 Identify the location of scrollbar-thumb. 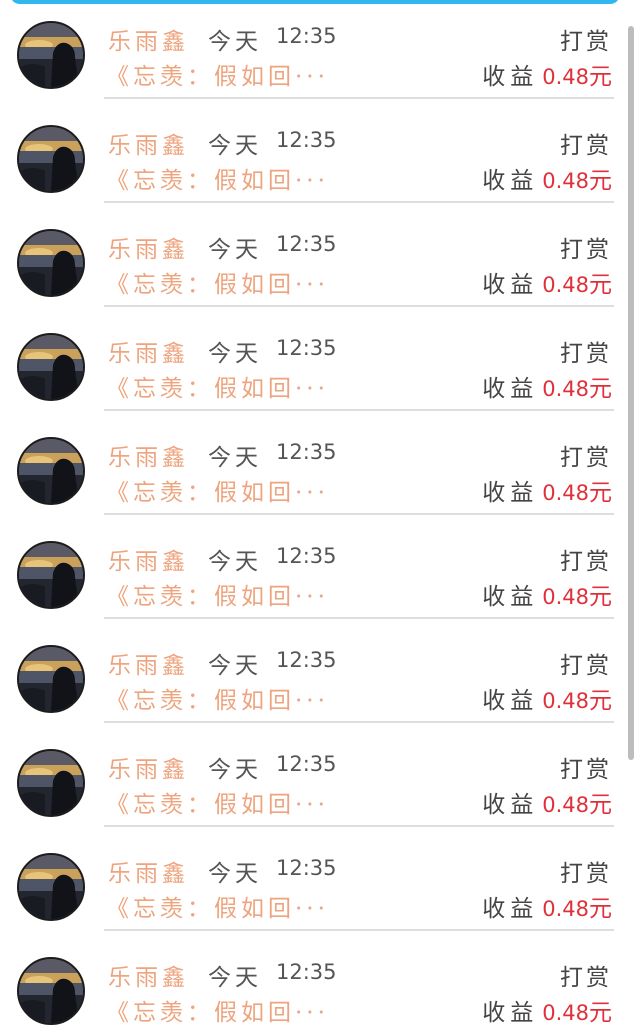
(631, 393).